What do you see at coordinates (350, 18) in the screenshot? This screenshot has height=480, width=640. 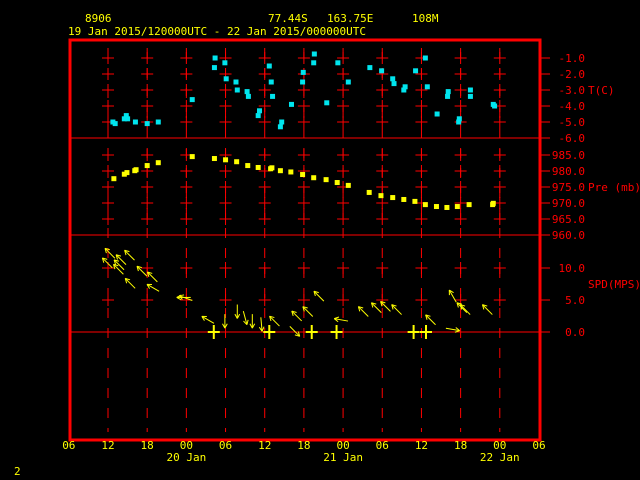 I see `longitude: 163.75E` at bounding box center [350, 18].